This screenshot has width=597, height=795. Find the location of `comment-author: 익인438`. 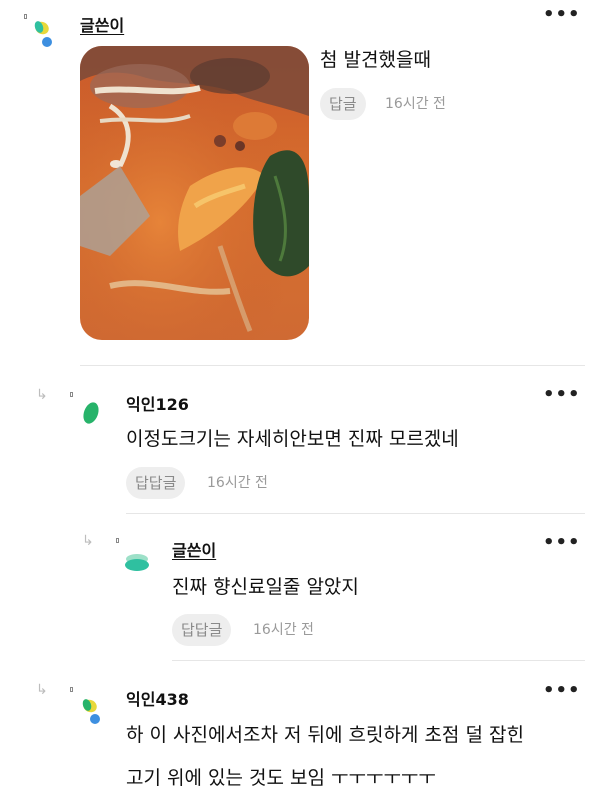

comment-author: 익인438 is located at coordinates (157, 698).